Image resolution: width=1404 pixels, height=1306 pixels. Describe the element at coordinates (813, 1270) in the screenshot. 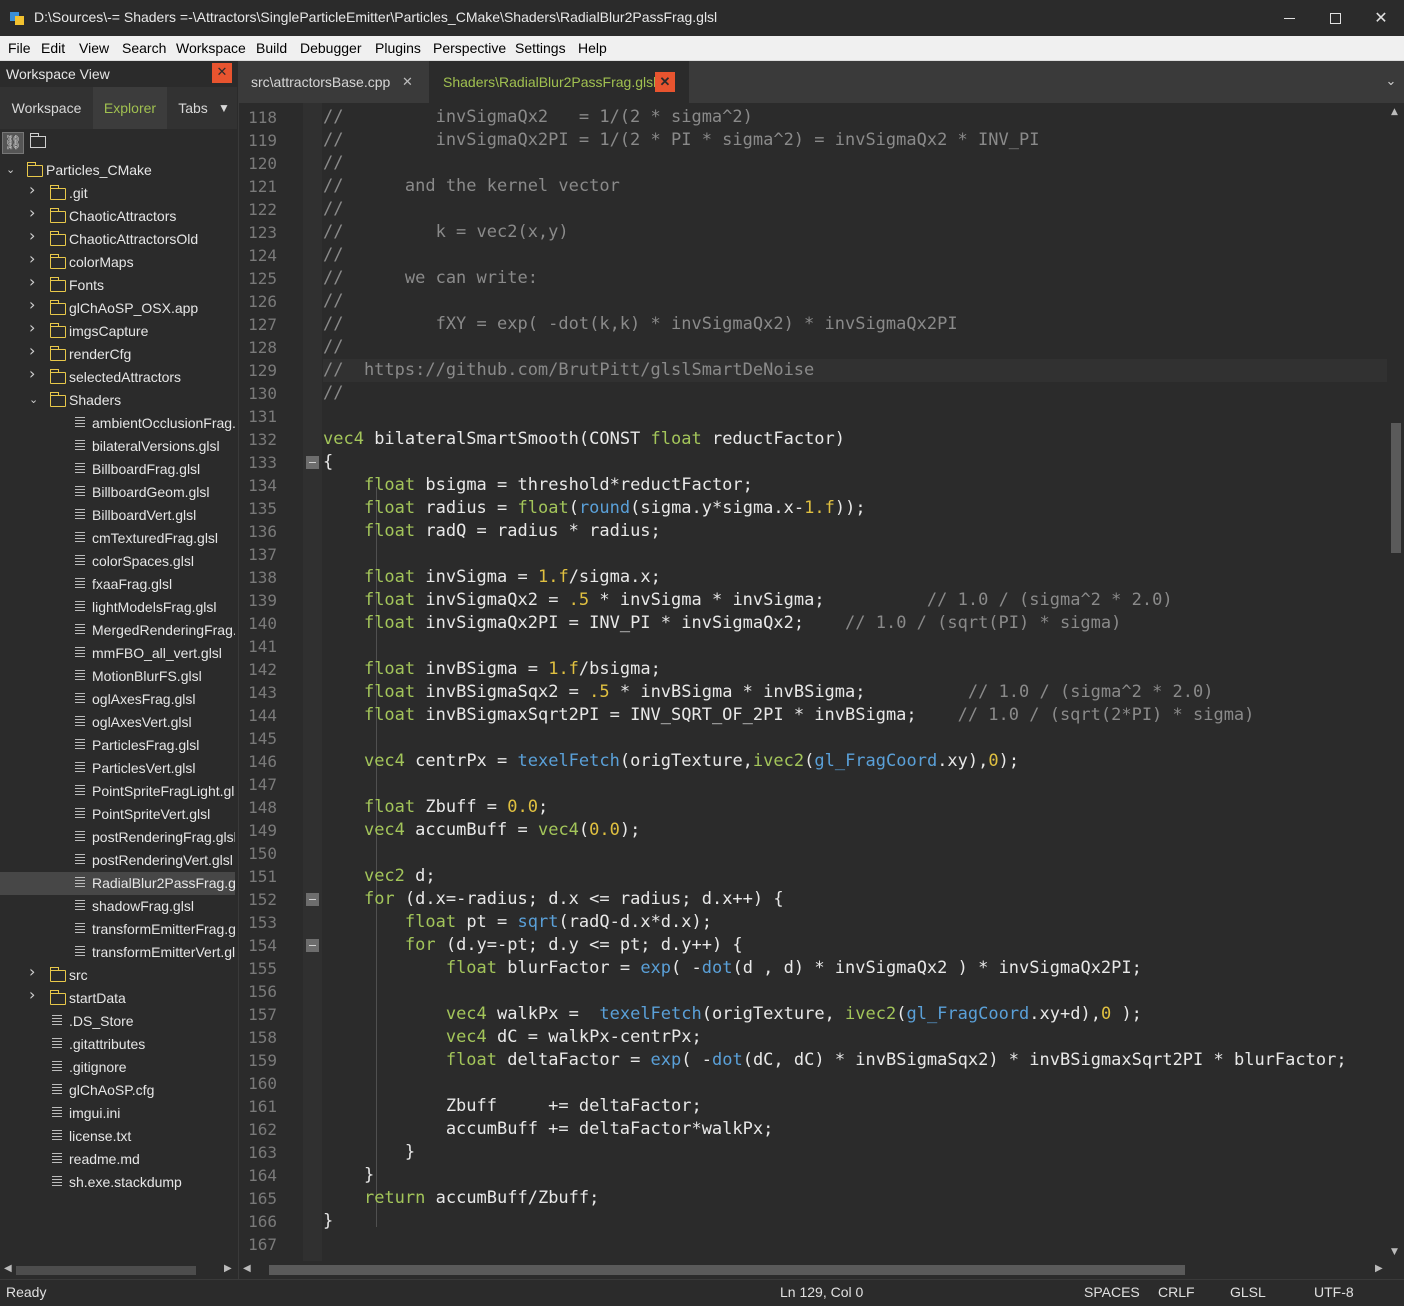

I see `editor-horizontal-scrollbar: ◀ ▶` at that location.